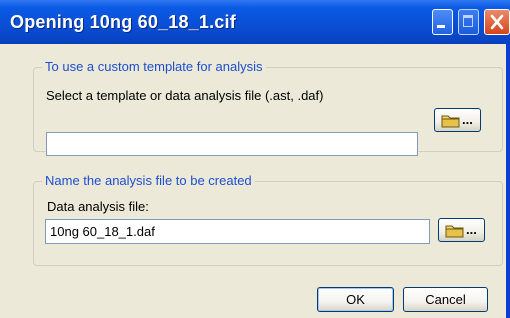 The width and height of the screenshot is (510, 318). Describe the element at coordinates (441, 26) in the screenshot. I see `minimize-icon` at that location.